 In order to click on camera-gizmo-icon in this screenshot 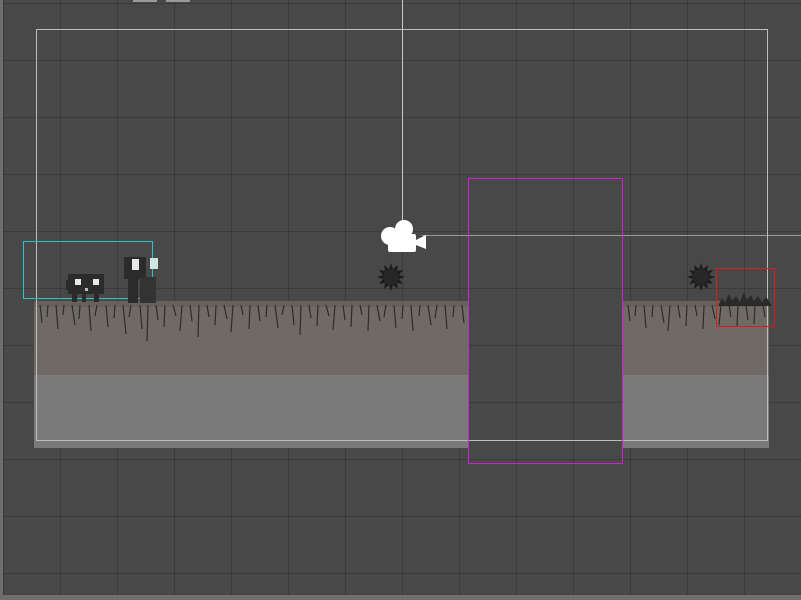, I will do `click(403, 236)`.